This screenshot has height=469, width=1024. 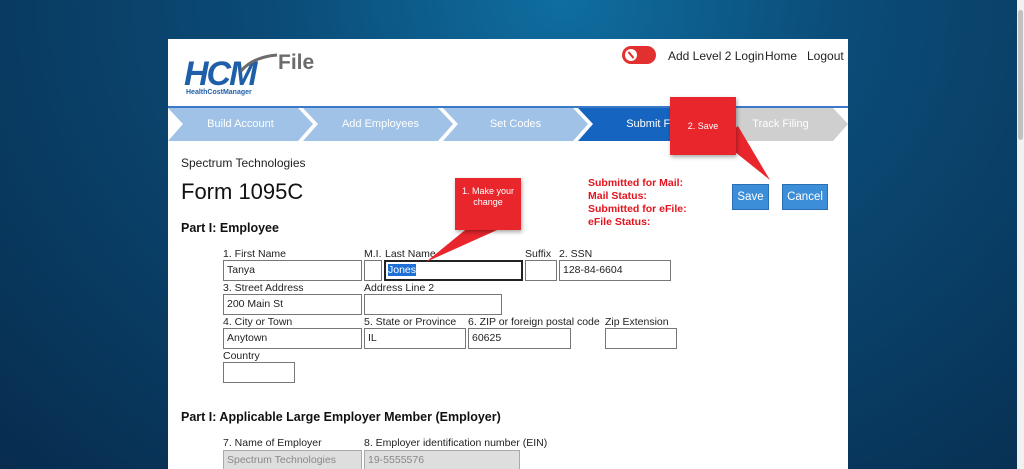 I want to click on zip-extension-label: Zip Extension, so click(x=637, y=322).